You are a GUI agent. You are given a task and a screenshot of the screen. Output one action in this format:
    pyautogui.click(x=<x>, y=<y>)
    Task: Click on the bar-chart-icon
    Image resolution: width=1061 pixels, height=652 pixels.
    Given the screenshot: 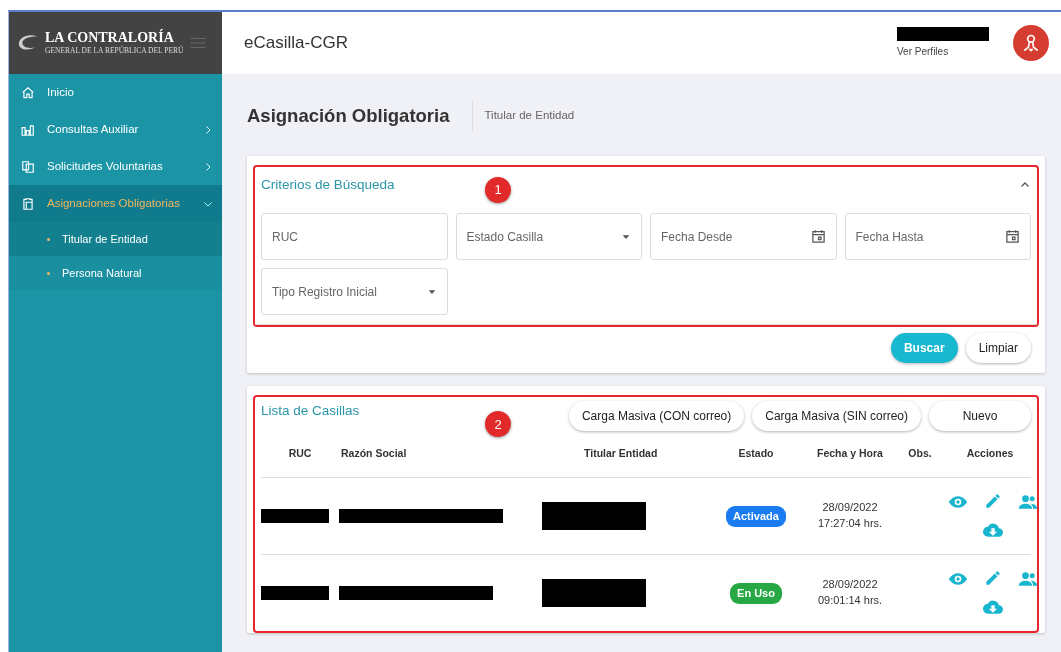 What is the action you would take?
    pyautogui.click(x=28, y=129)
    